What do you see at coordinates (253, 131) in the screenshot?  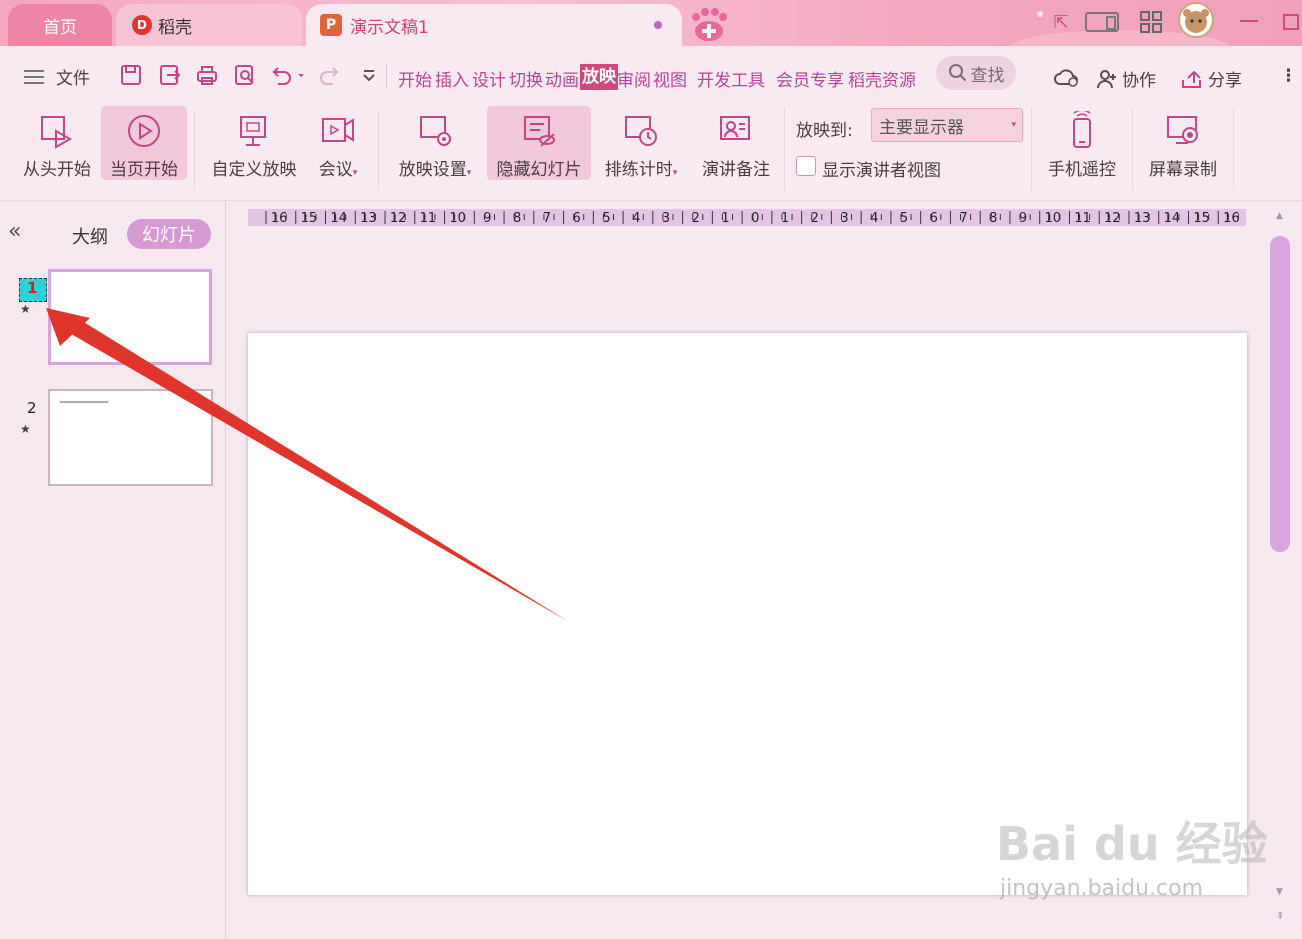 I see `custom-show-icon` at bounding box center [253, 131].